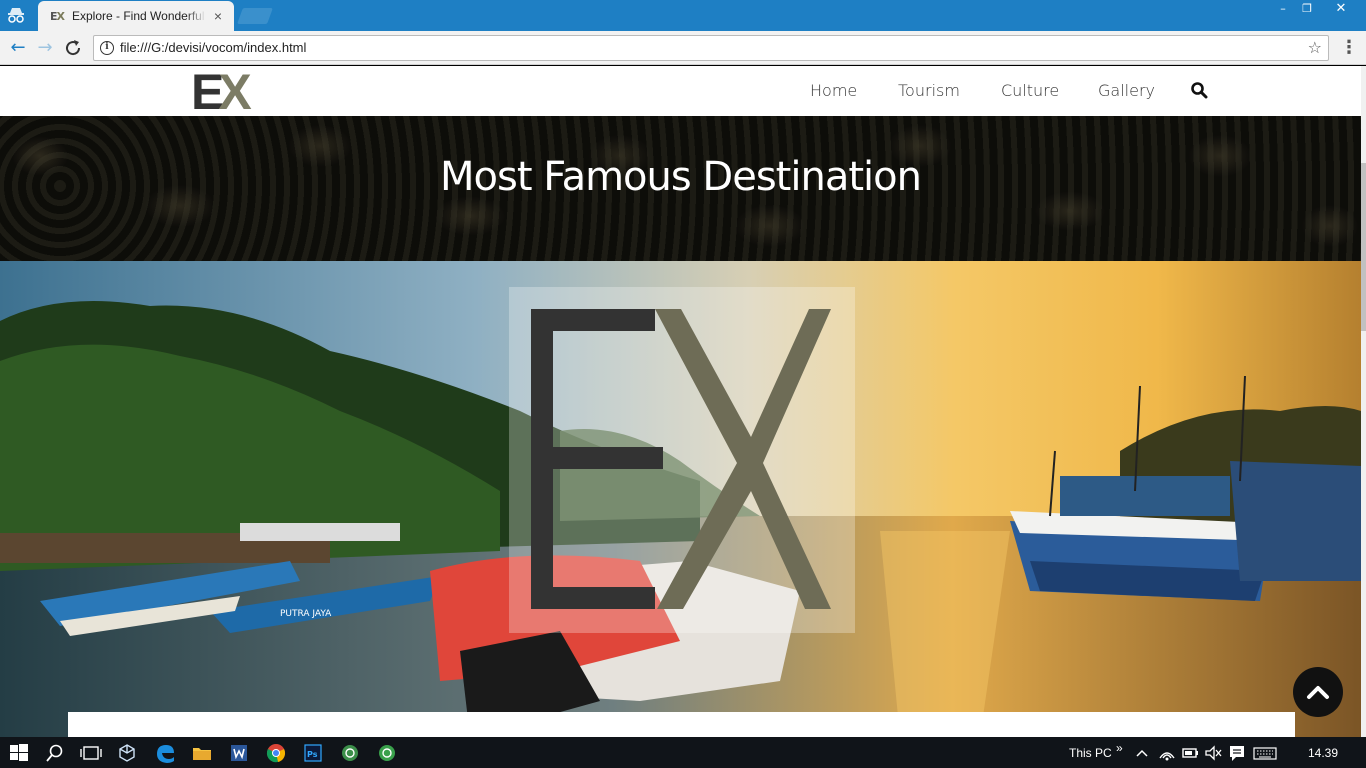 The image size is (1366, 768). What do you see at coordinates (1323, 753) in the screenshot?
I see `clock: 14.39` at bounding box center [1323, 753].